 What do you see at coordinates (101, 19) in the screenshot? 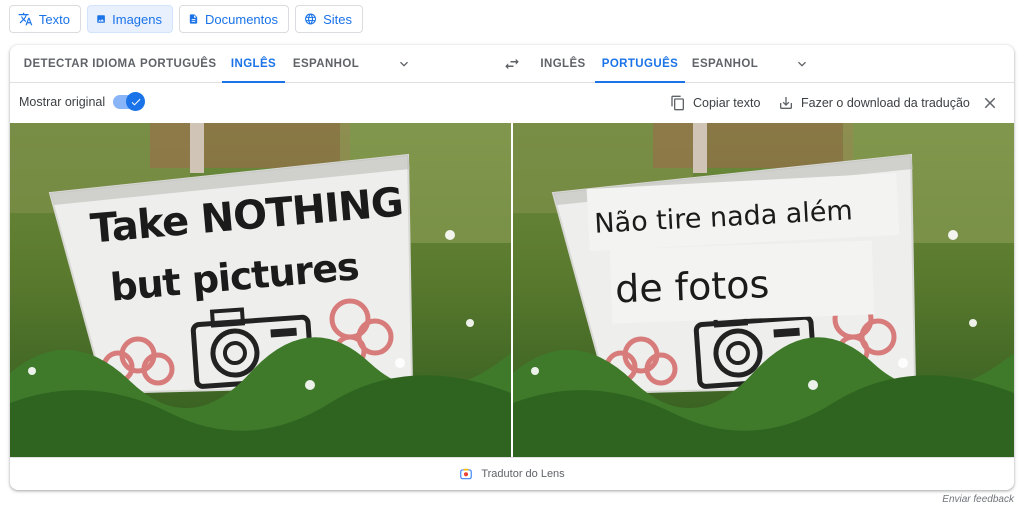
I see `image-icon` at bounding box center [101, 19].